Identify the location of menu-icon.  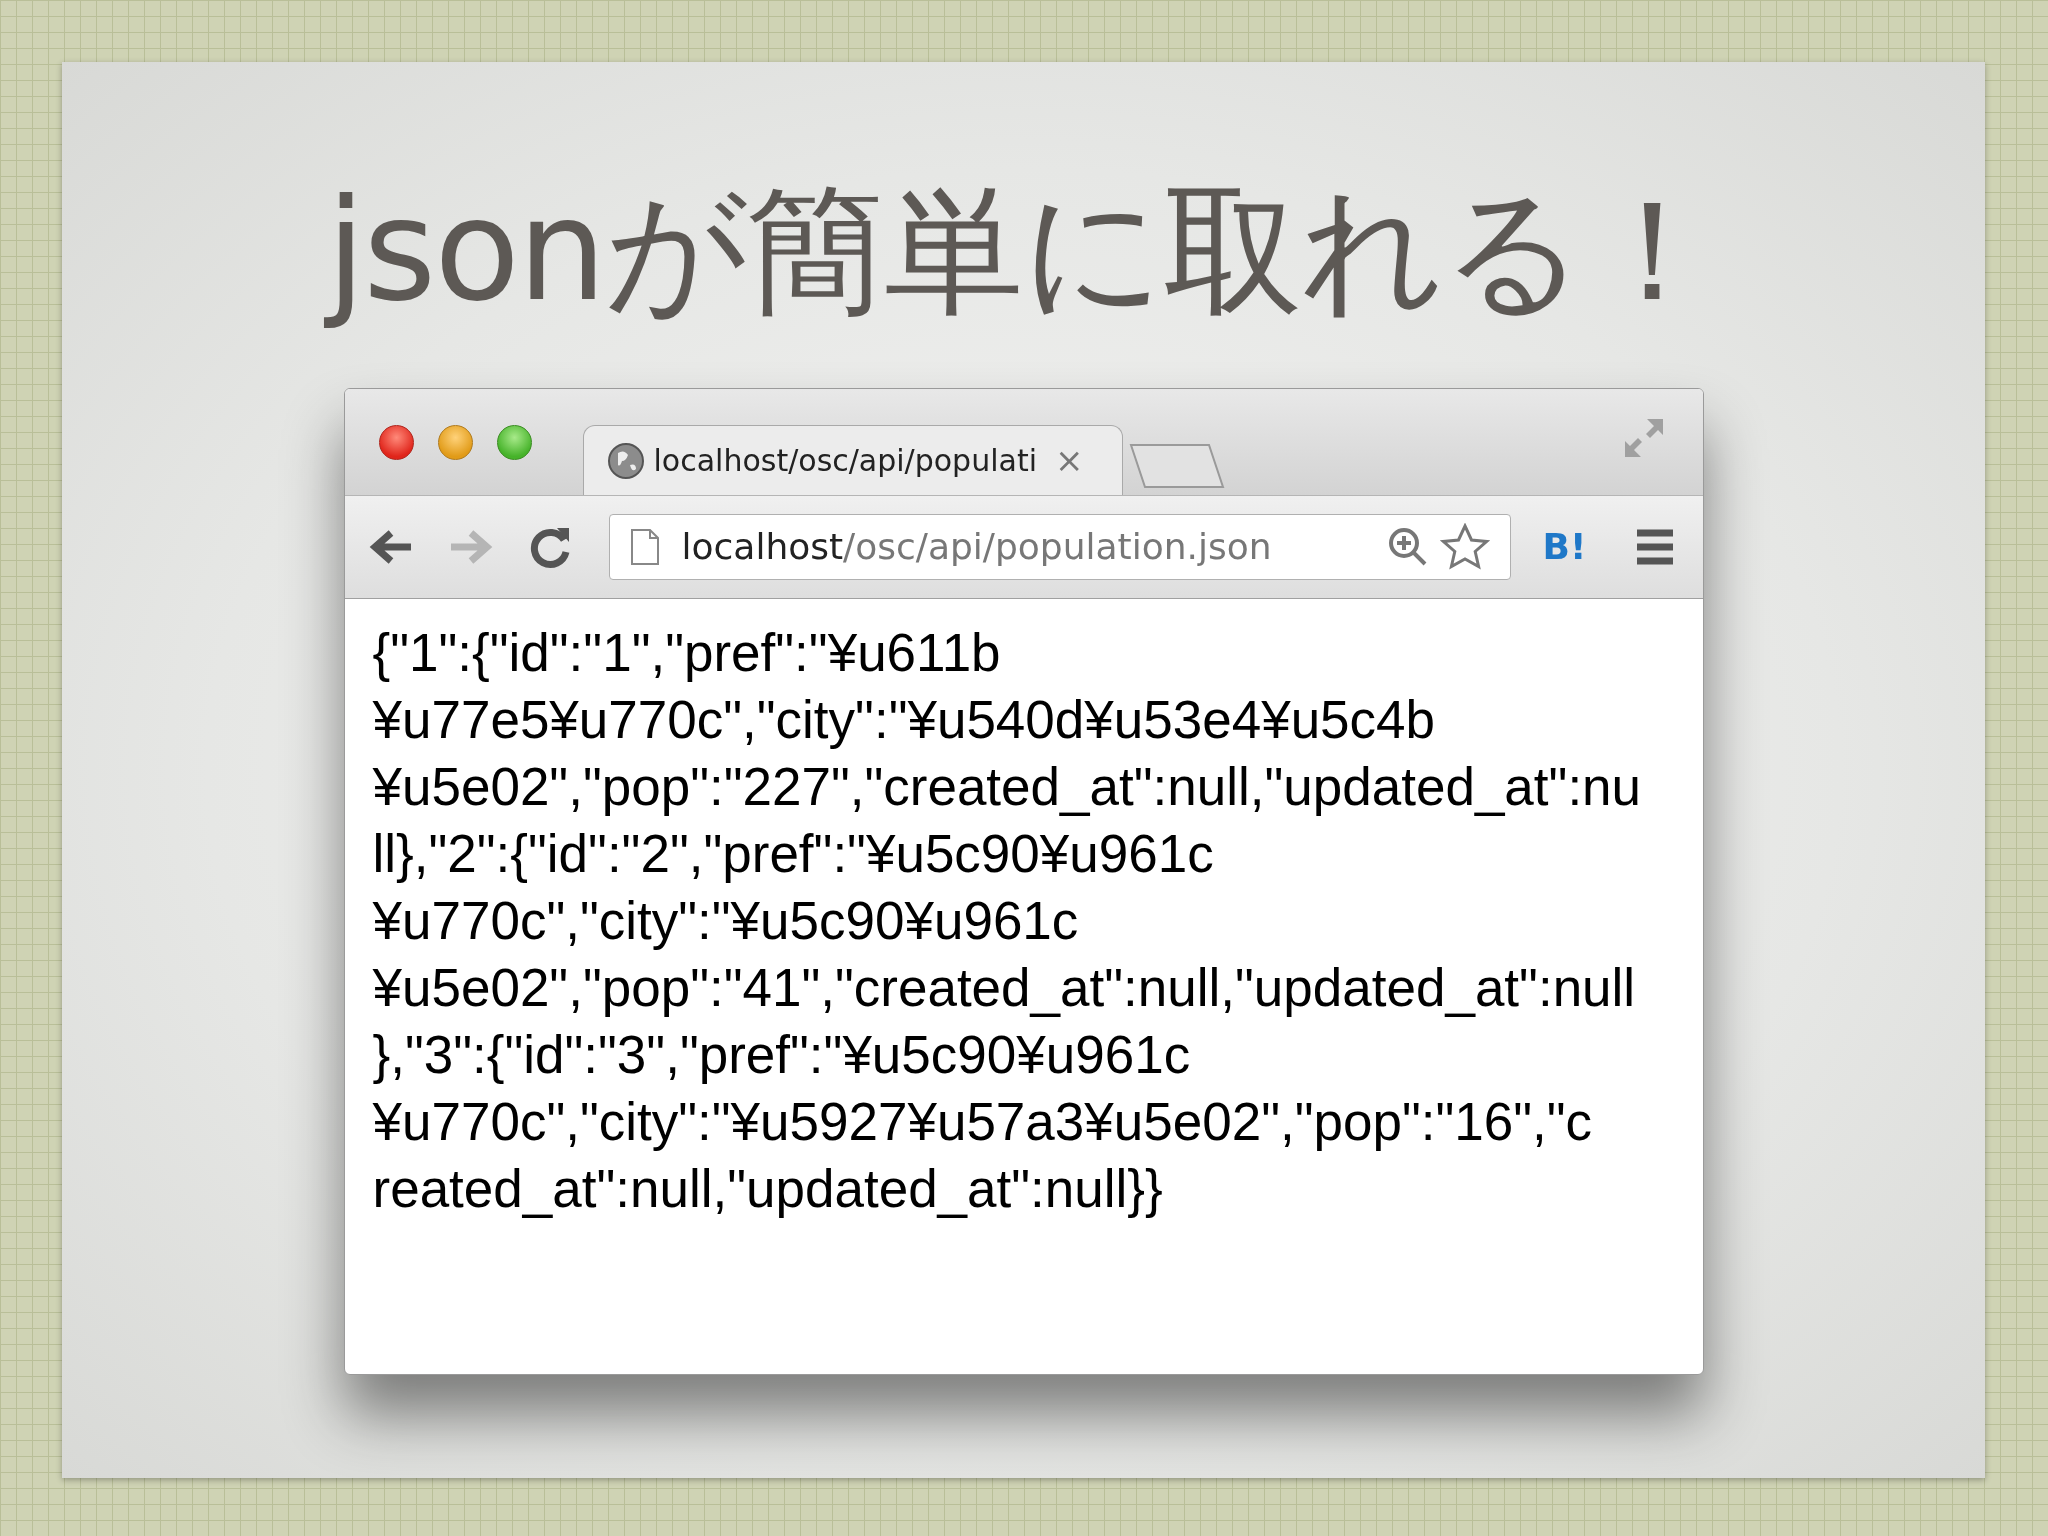
(1654, 547).